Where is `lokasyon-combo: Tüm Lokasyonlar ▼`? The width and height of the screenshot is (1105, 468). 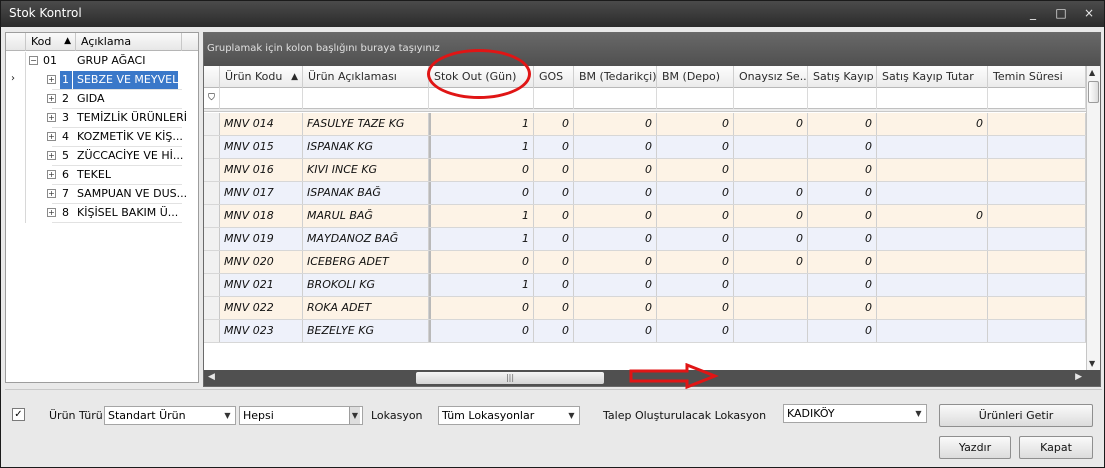
lokasyon-combo: Tüm Lokasyonlar ▼ is located at coordinates (509, 415).